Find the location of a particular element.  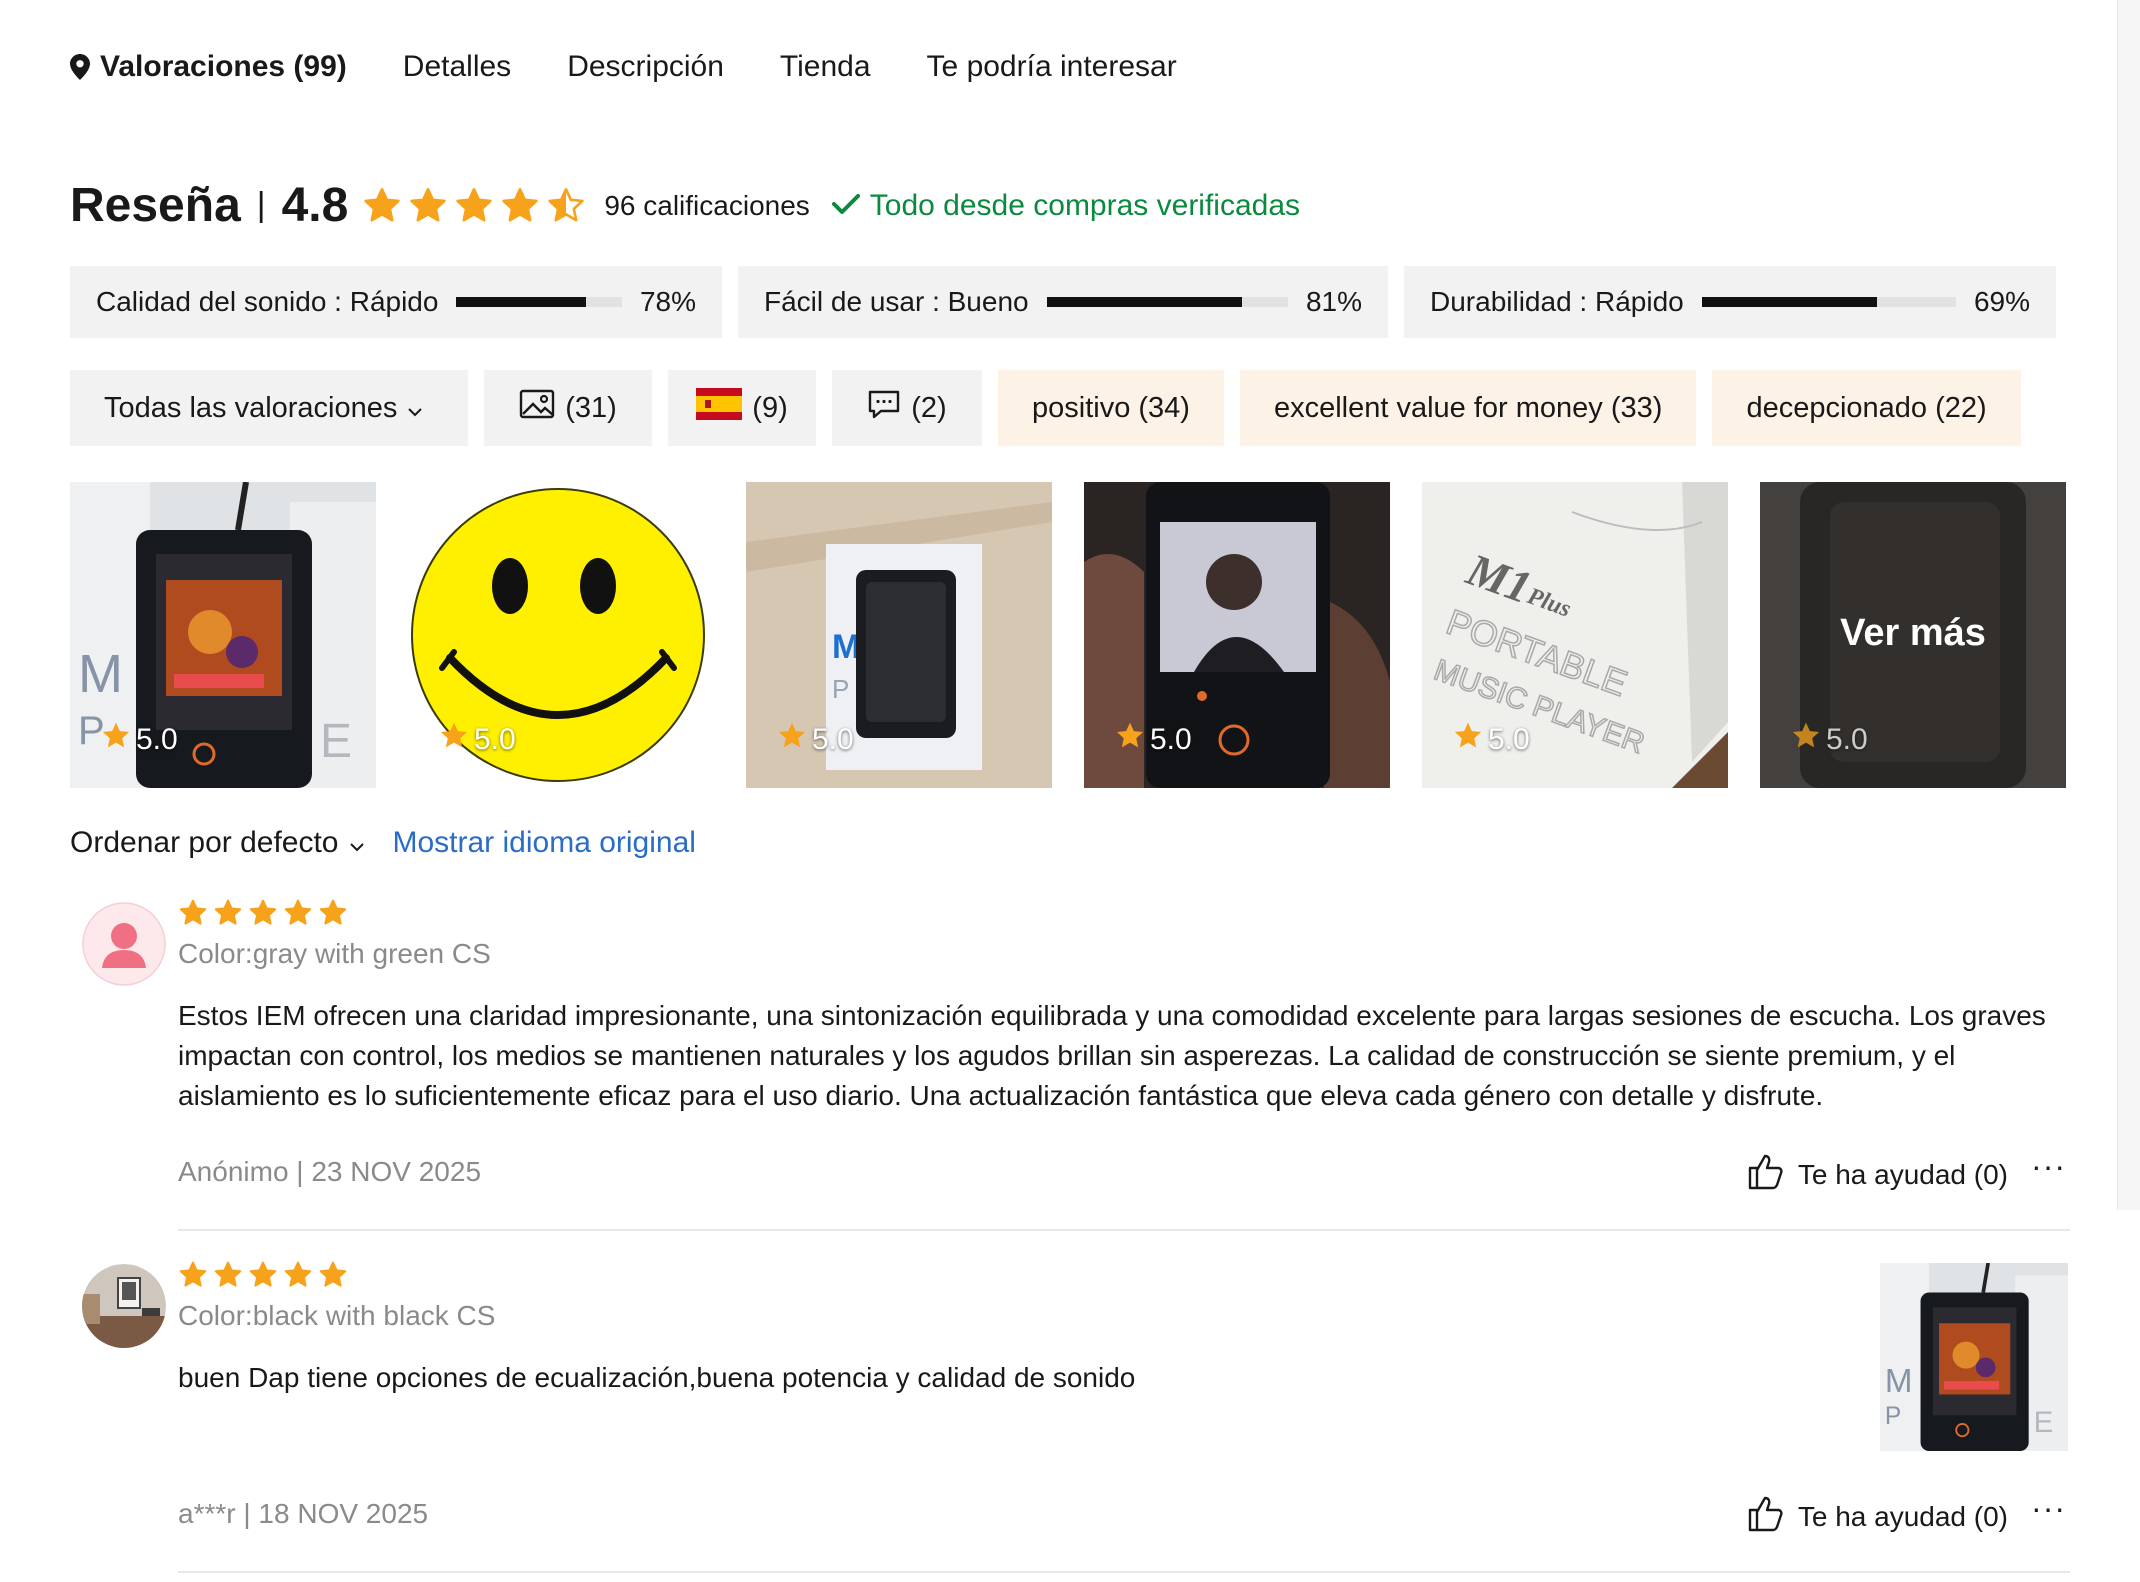

metric-durability: Durabilidad : Rápido 69% is located at coordinates (1730, 302).